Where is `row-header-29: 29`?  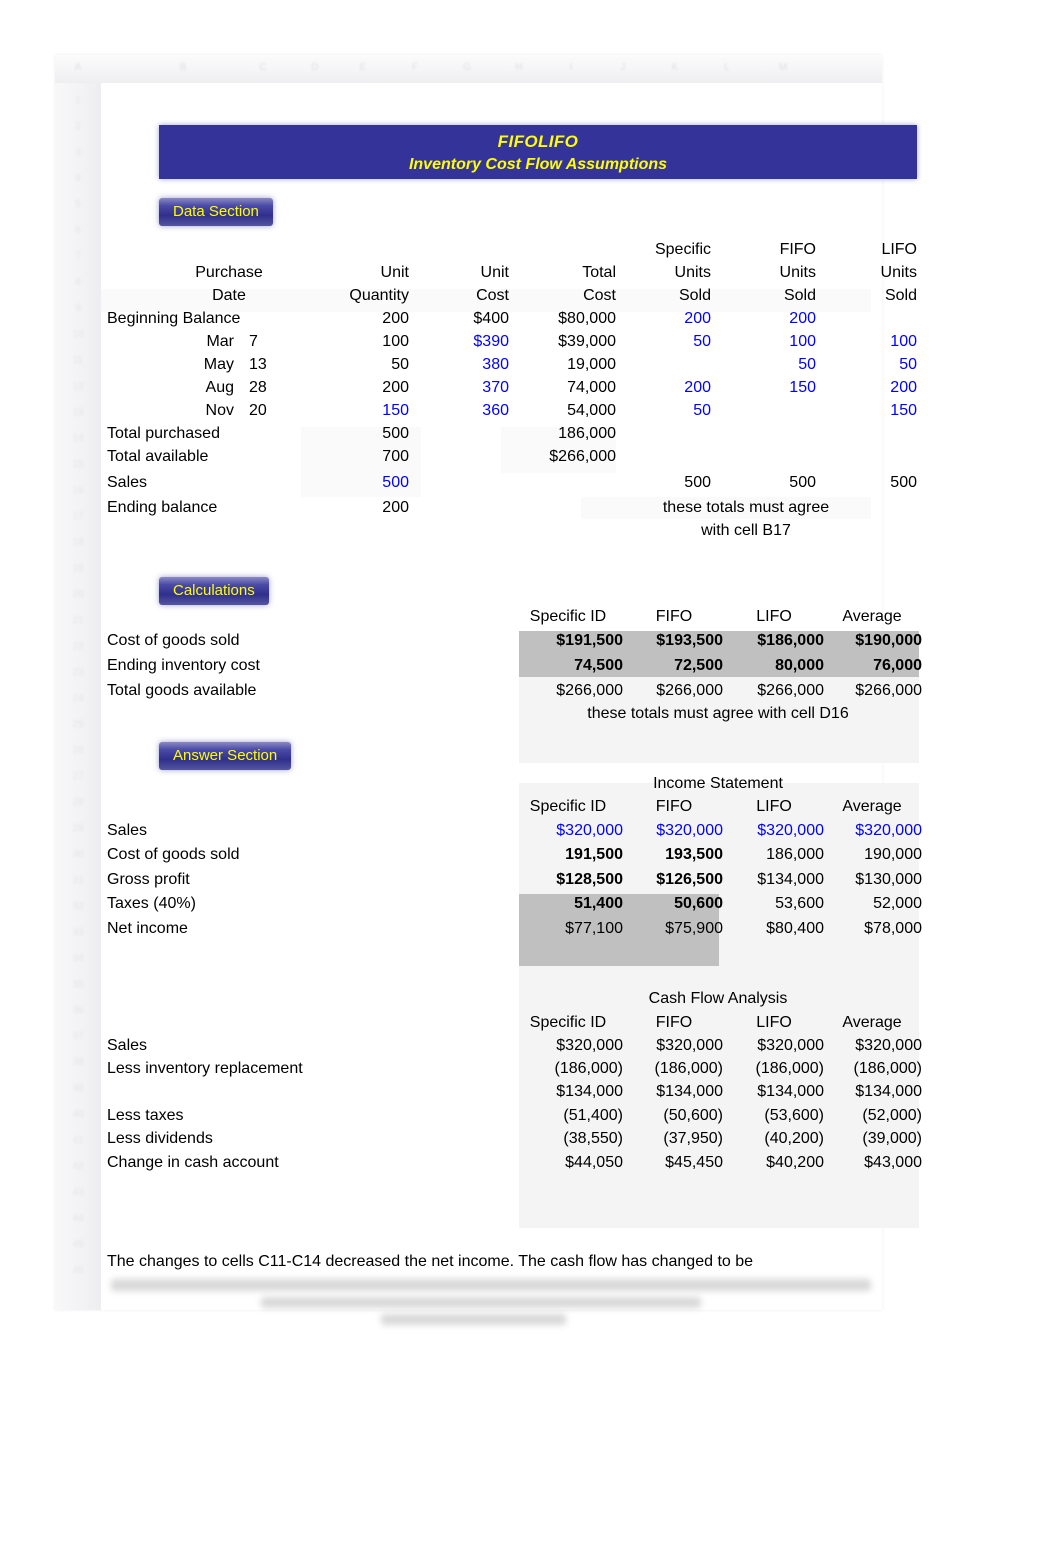 row-header-29: 29 is located at coordinates (78, 828).